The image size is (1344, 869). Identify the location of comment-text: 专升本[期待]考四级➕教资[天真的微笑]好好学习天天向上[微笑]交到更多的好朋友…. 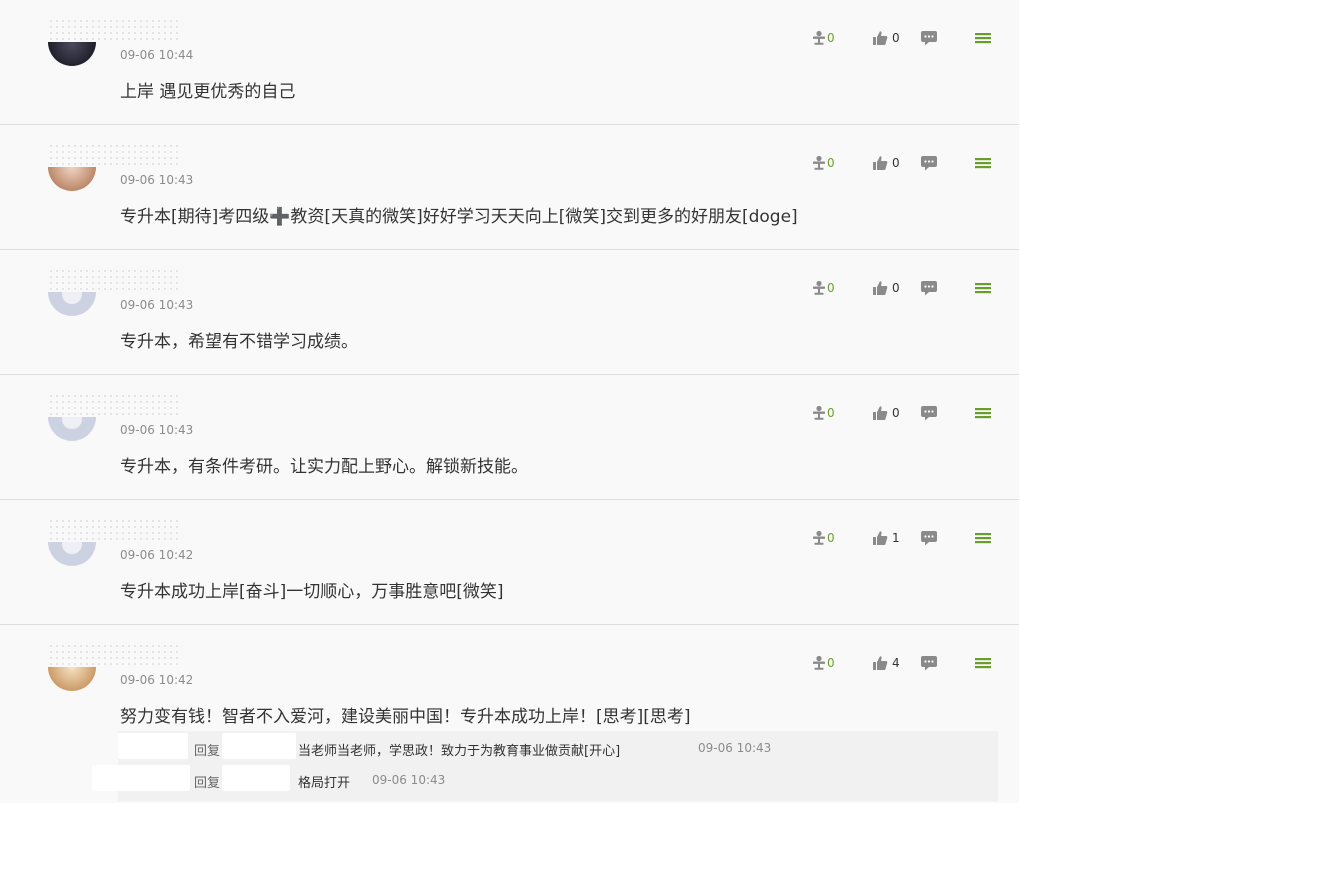
(459, 217).